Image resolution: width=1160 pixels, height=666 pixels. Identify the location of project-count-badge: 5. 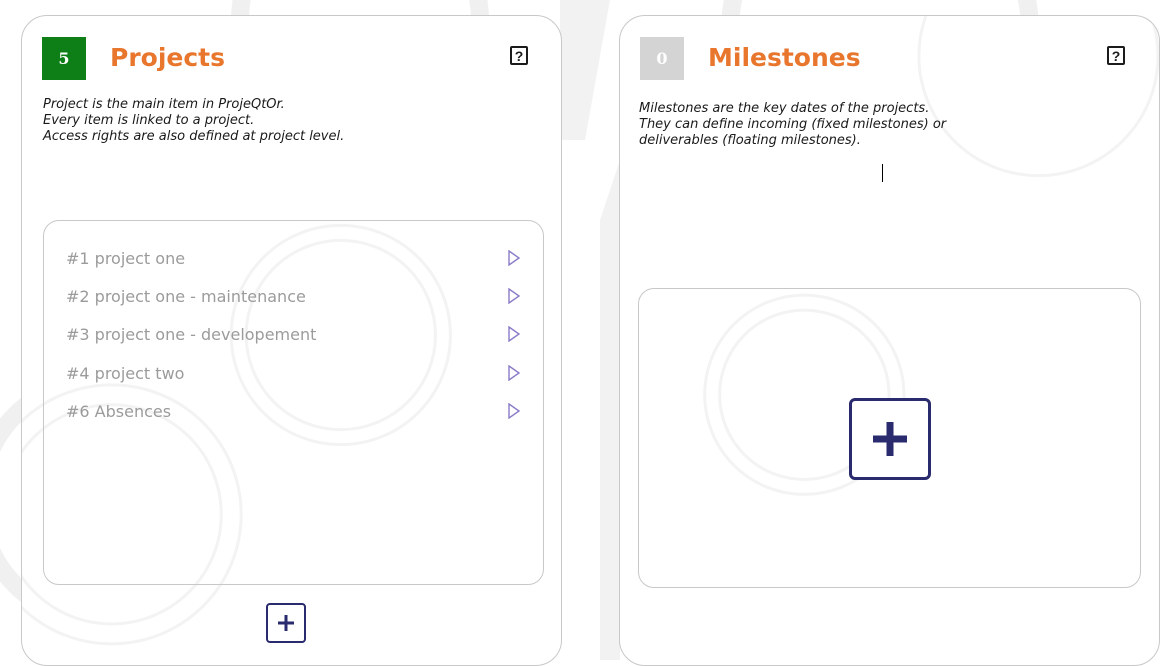
(64, 58).